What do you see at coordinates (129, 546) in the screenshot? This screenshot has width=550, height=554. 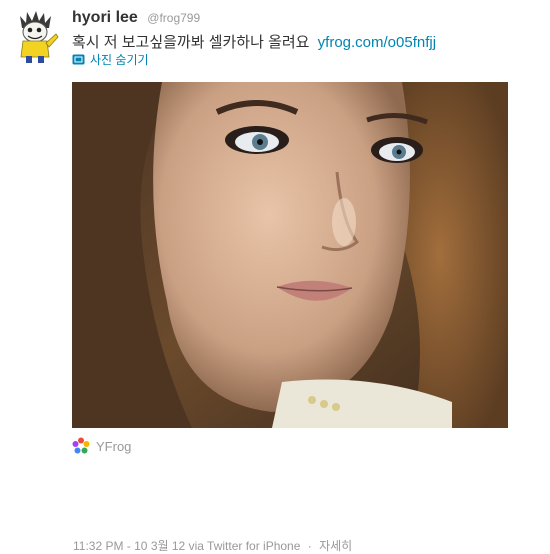 I see `tweet-timestamp: 11:32 PM - 10 3월 12` at bounding box center [129, 546].